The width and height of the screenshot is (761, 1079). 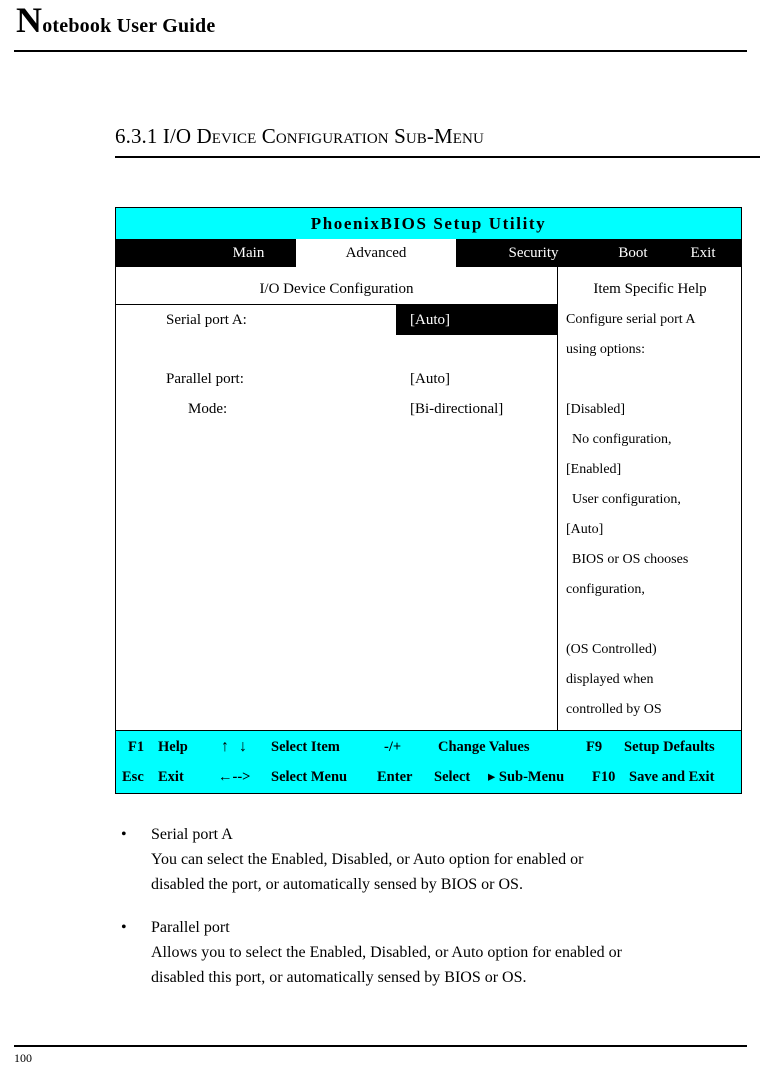 I want to click on key-enter: Enter, so click(x=394, y=777).